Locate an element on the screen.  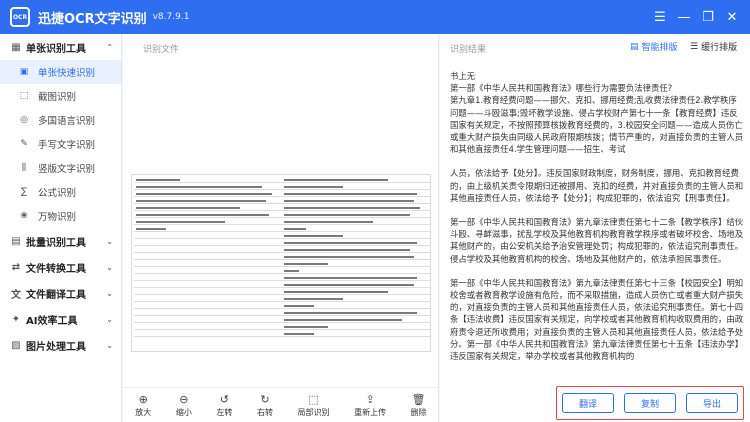
screenshot-icon: ⬚ is located at coordinates (24, 96).